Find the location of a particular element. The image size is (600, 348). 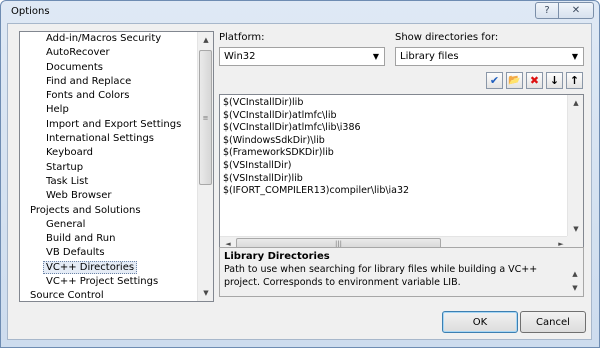

new-line-button: 📂 is located at coordinates (514, 80).